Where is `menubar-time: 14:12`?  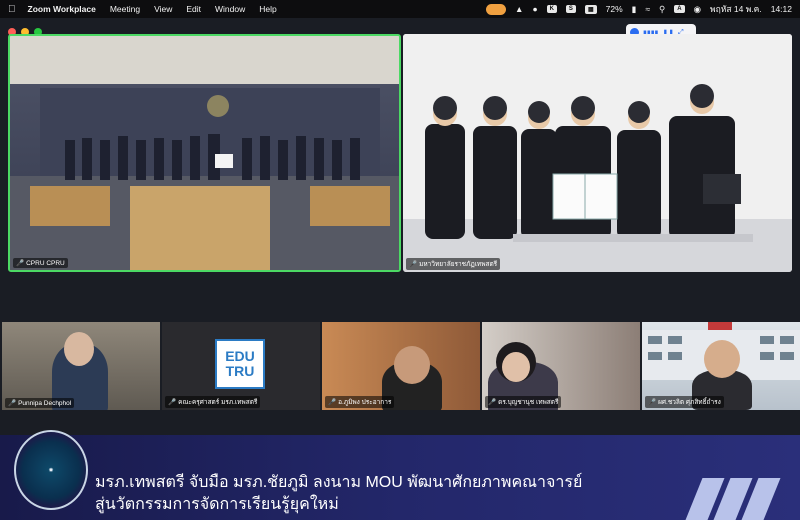
menubar-time: 14:12 is located at coordinates (781, 9).